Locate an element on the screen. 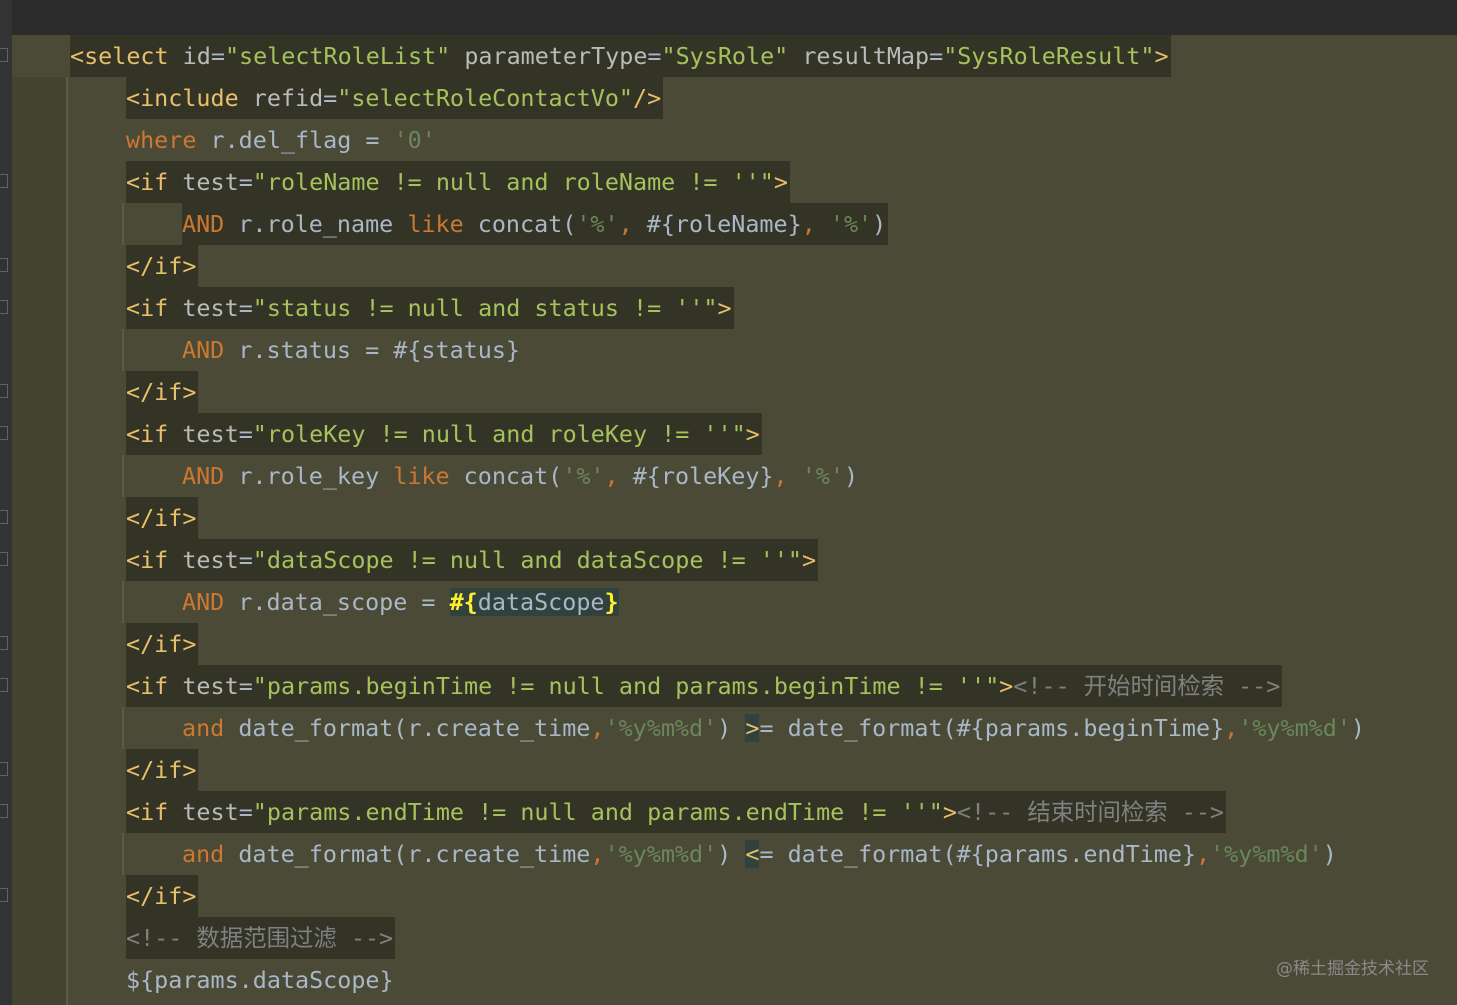 The image size is (1457, 1005). code-token: "status != null and status != ''" is located at coordinates (485, 308).